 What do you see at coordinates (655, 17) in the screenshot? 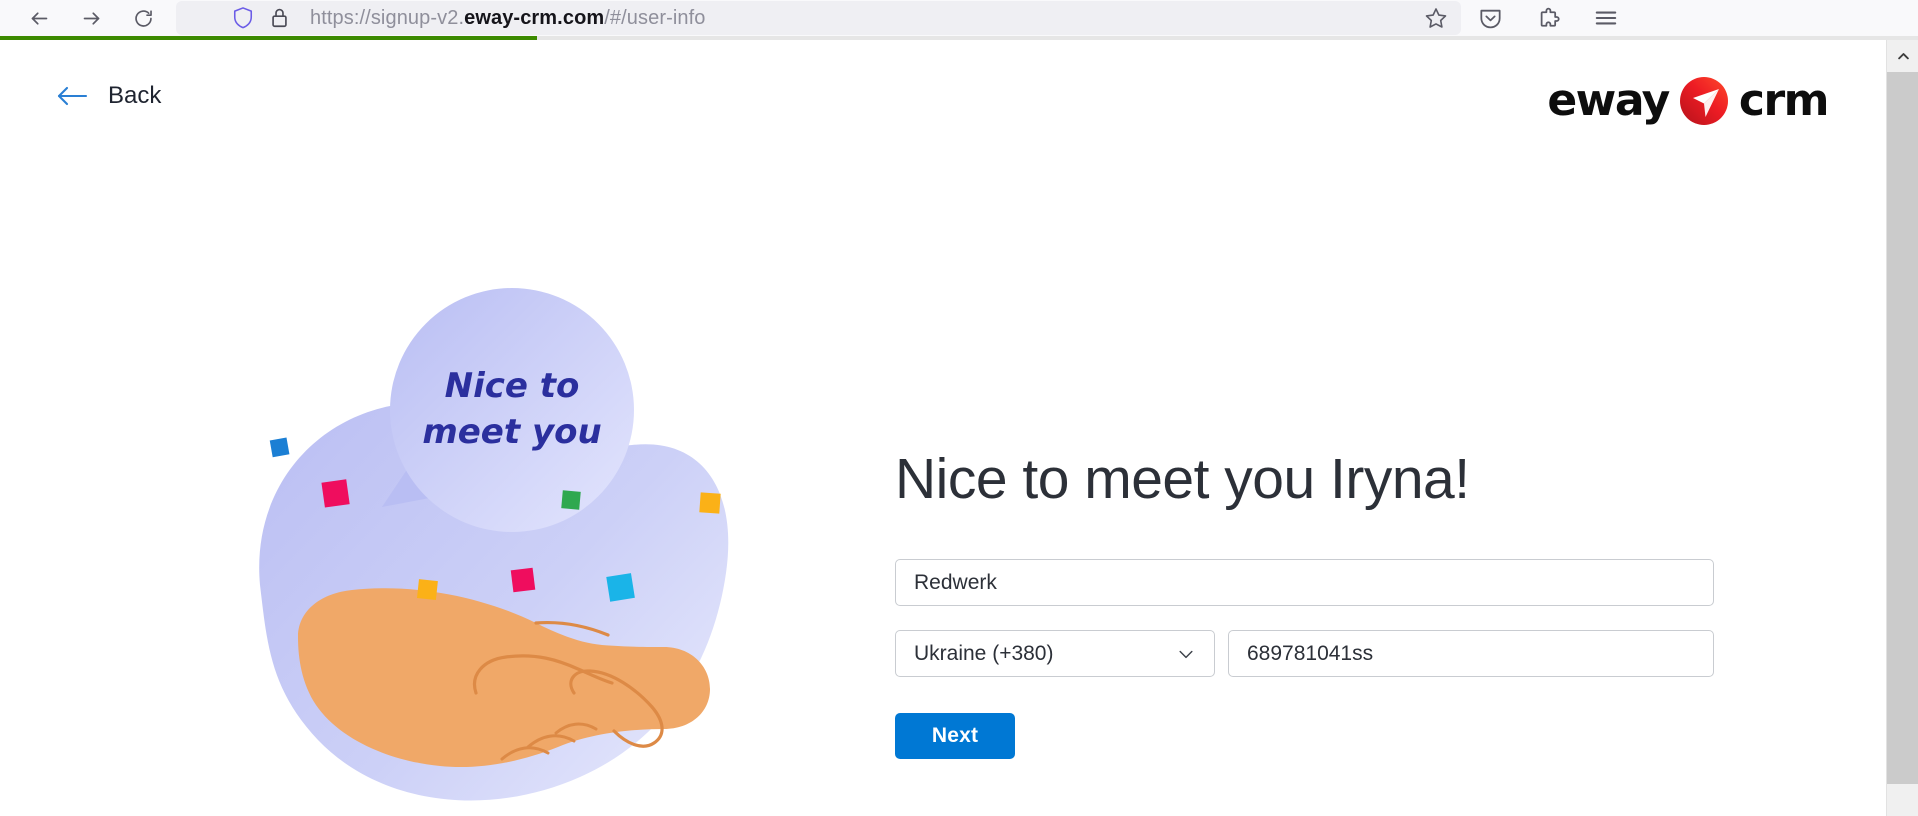
I see `url-path: /#/user-info` at bounding box center [655, 17].